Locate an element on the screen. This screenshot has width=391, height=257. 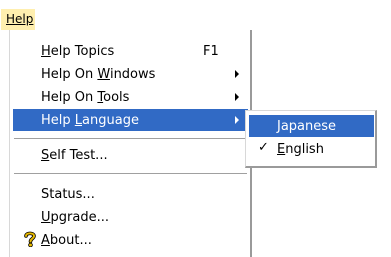
menu-item-label: Help Topics is located at coordinates (78, 51).